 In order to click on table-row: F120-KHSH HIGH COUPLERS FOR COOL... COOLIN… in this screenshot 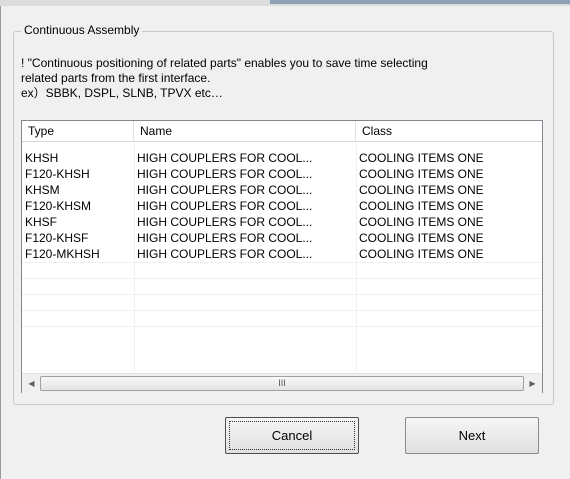, I will do `click(282, 174)`.